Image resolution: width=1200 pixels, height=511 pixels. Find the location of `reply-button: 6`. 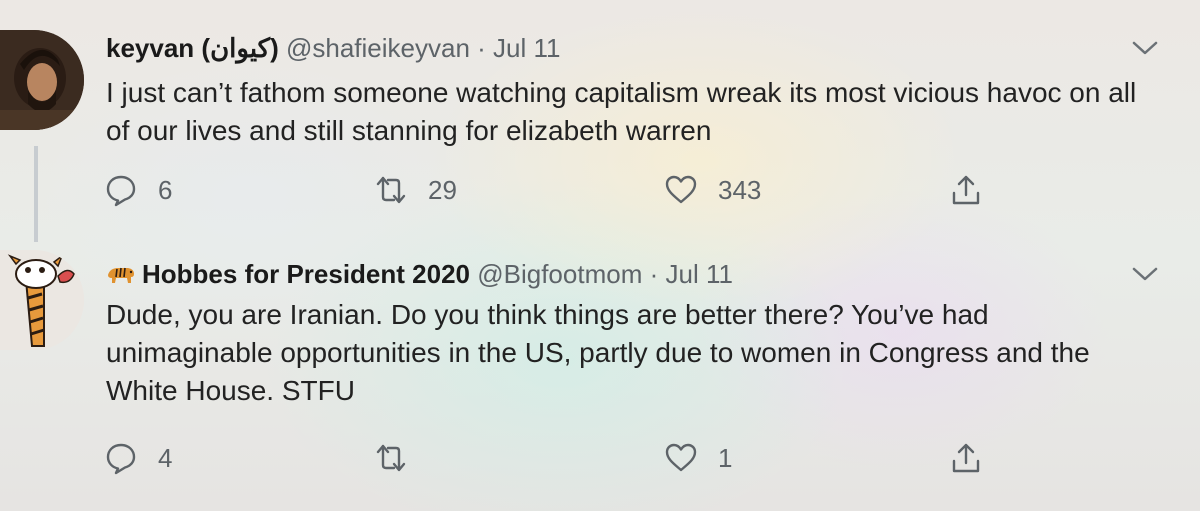

reply-button: 6 is located at coordinates (138, 190).